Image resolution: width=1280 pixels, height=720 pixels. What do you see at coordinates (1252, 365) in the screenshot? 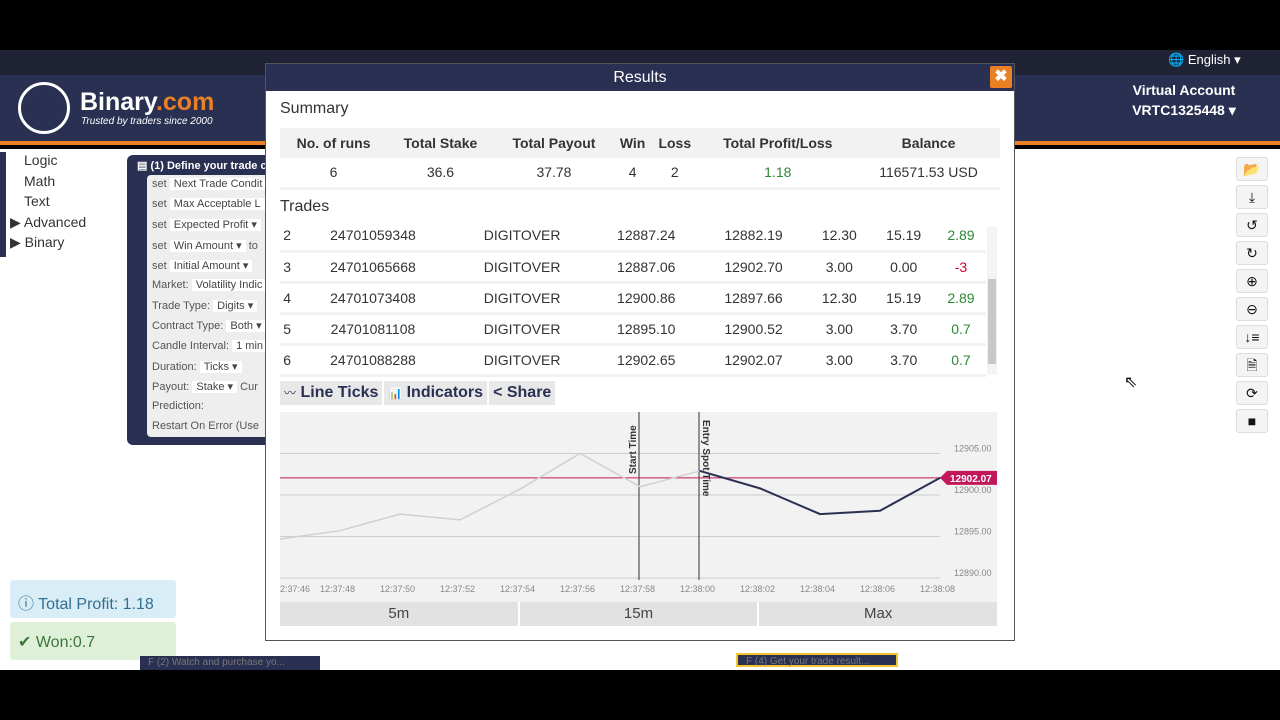
I see `log-icon: 🗎` at bounding box center [1252, 365].